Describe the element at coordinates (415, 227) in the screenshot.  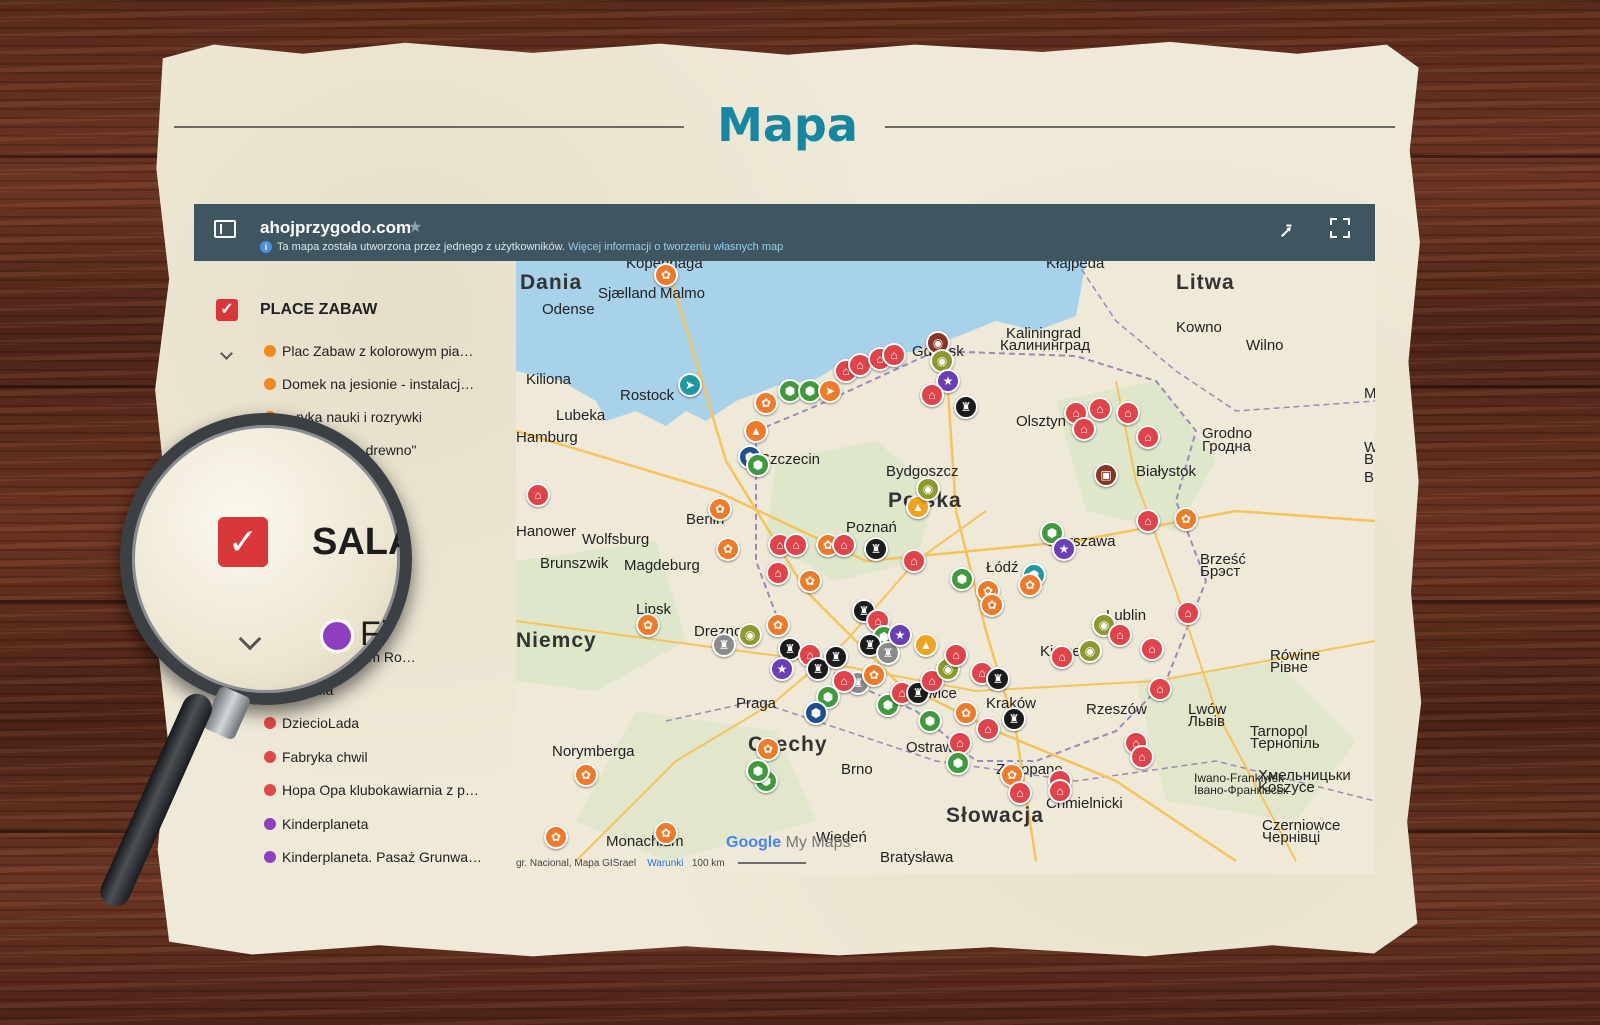
I see `star-icon: ★` at that location.